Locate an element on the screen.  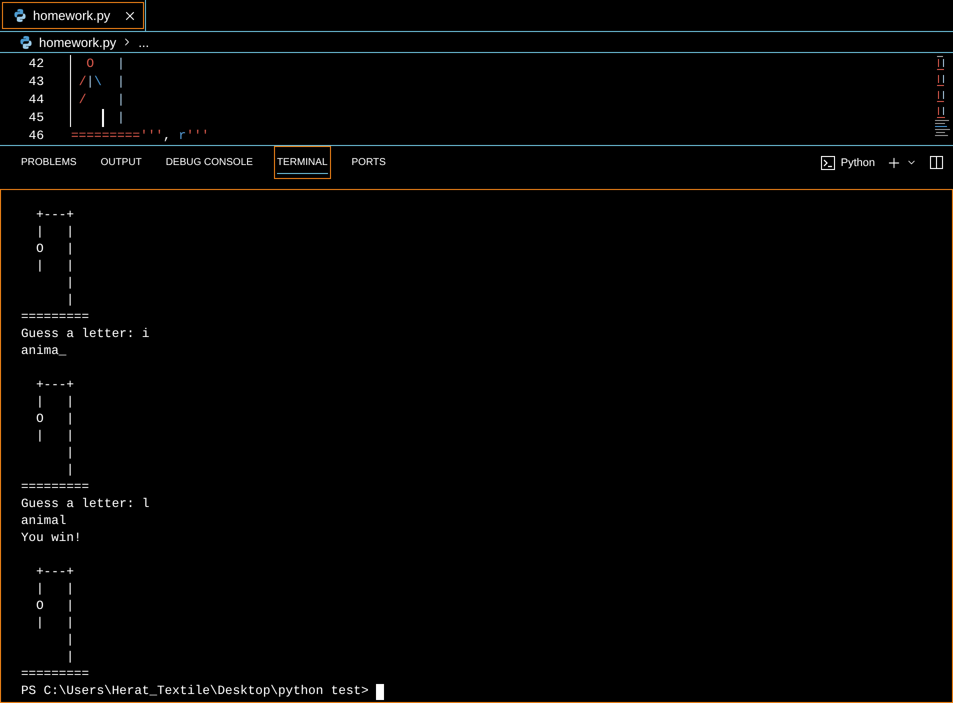
code-line: =========''', r''' is located at coordinates (140, 136).